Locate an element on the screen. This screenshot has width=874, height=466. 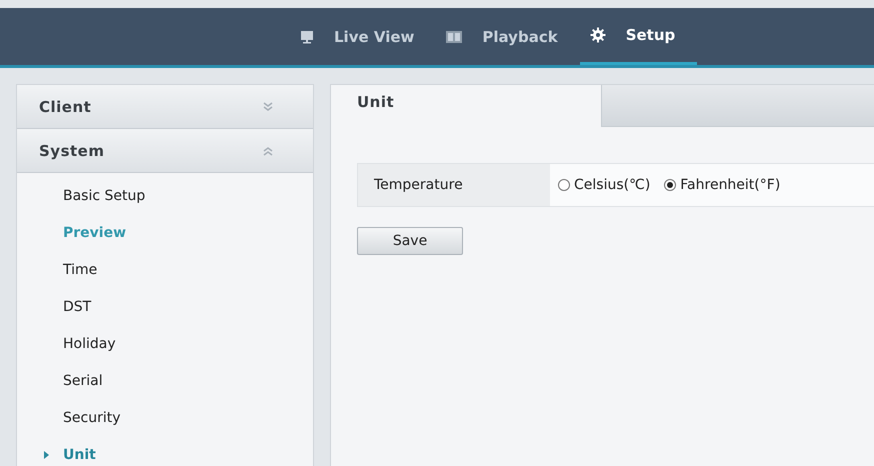
menu-item: Security is located at coordinates (91, 418).